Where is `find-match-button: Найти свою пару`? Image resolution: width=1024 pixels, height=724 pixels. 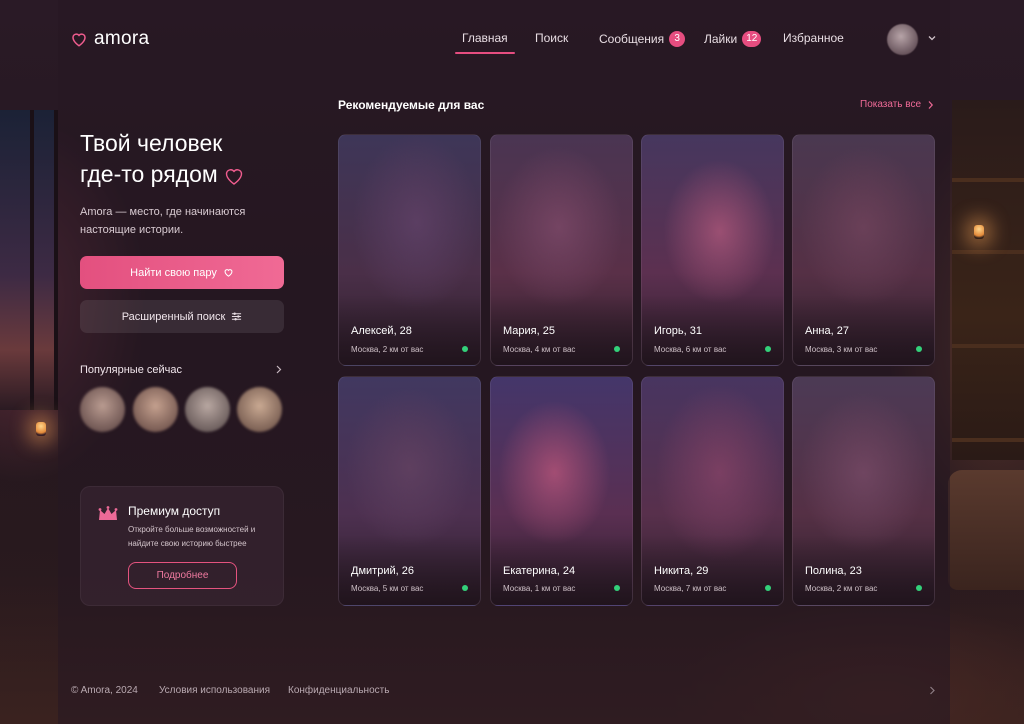
find-match-button: Найти свою пару is located at coordinates (182, 272).